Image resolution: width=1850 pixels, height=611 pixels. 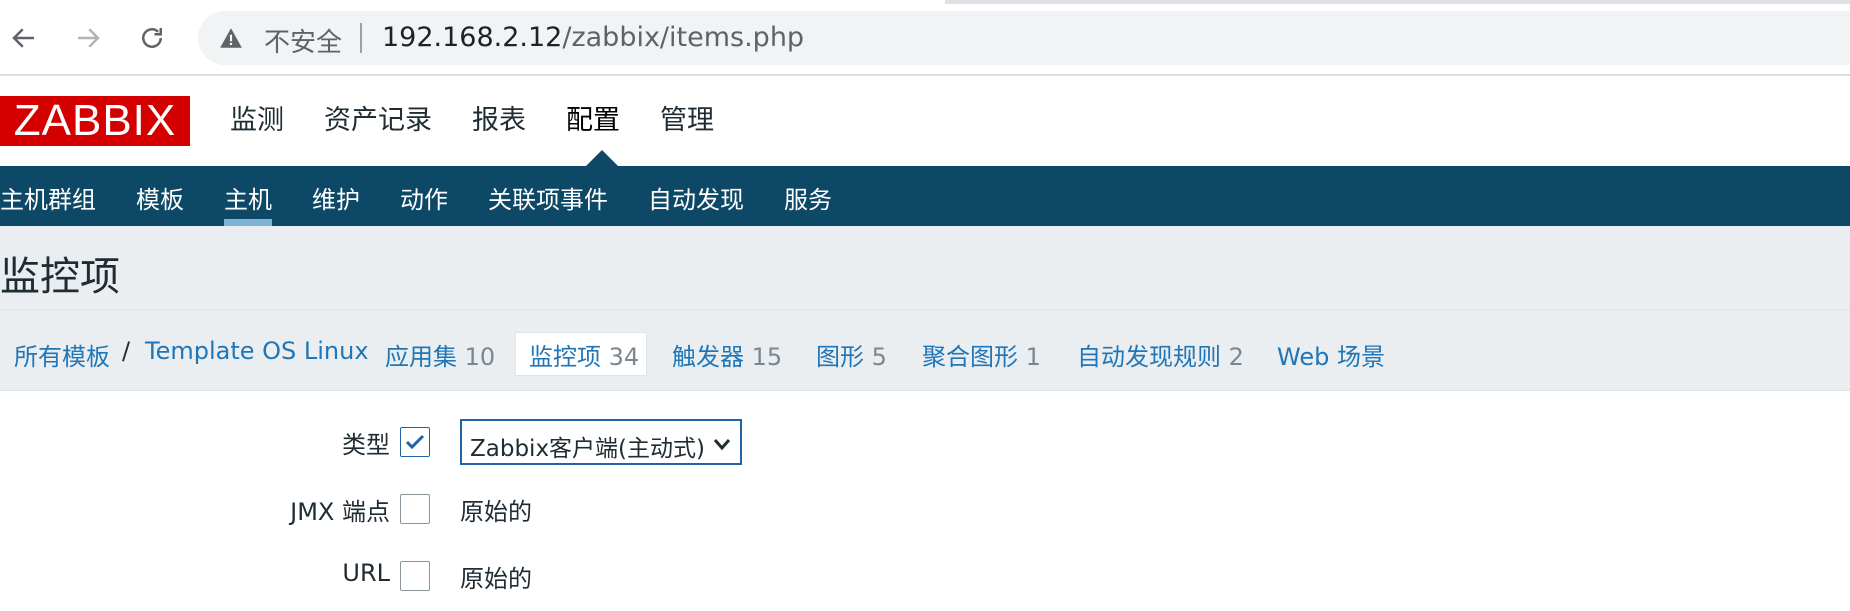 I want to click on zabbix-logo: ZABBIX, so click(x=95, y=121).